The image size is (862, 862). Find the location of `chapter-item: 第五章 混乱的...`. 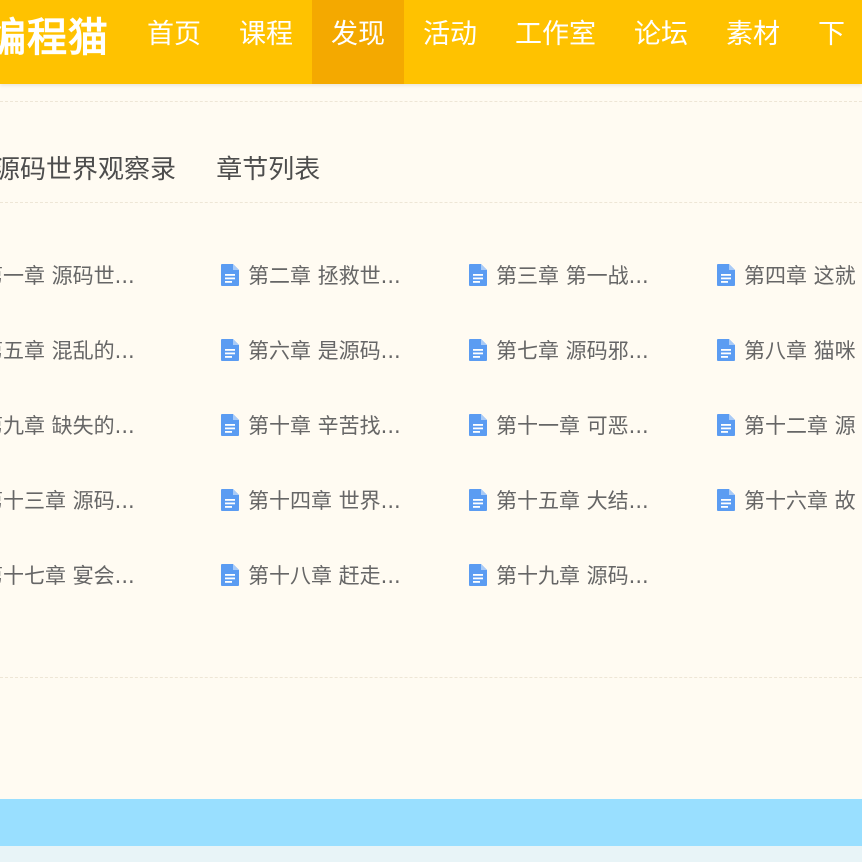

chapter-item: 第五章 混乱的... is located at coordinates (67, 351).